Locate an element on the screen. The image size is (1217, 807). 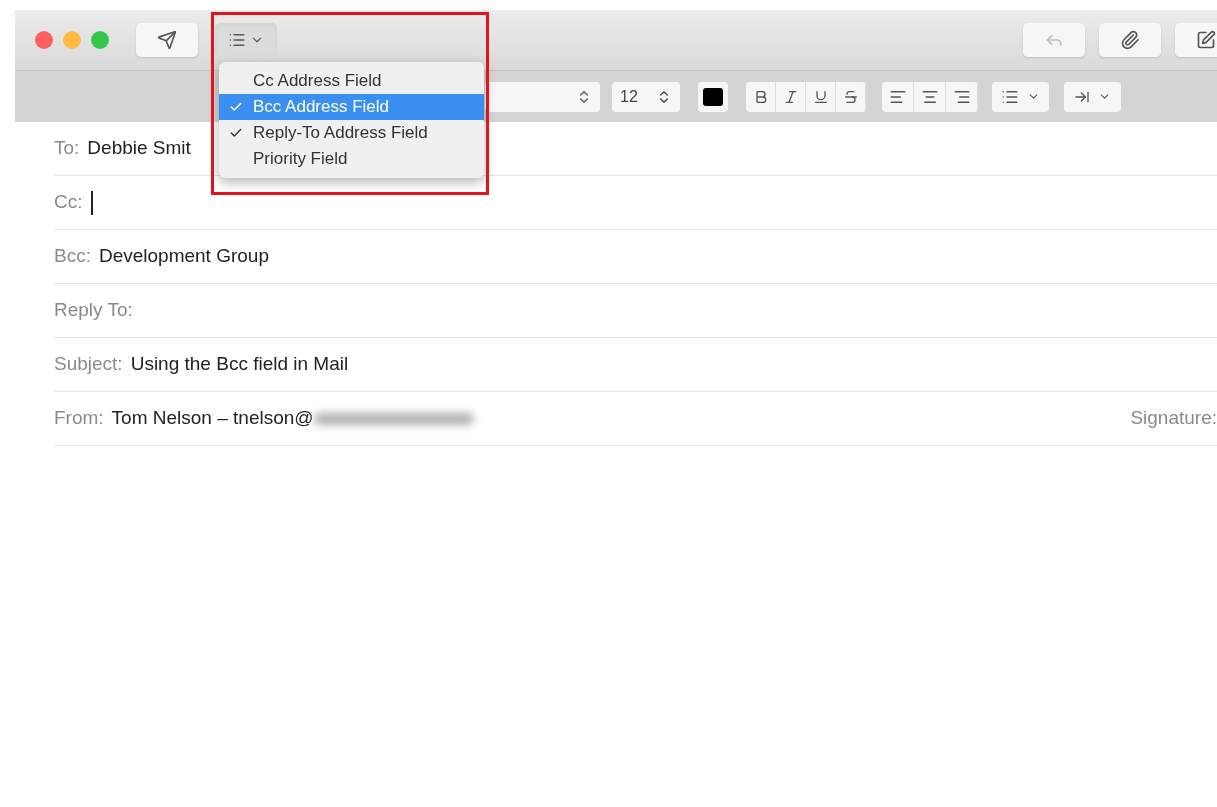
menu-item: Cc Address Field is located at coordinates (351, 81).